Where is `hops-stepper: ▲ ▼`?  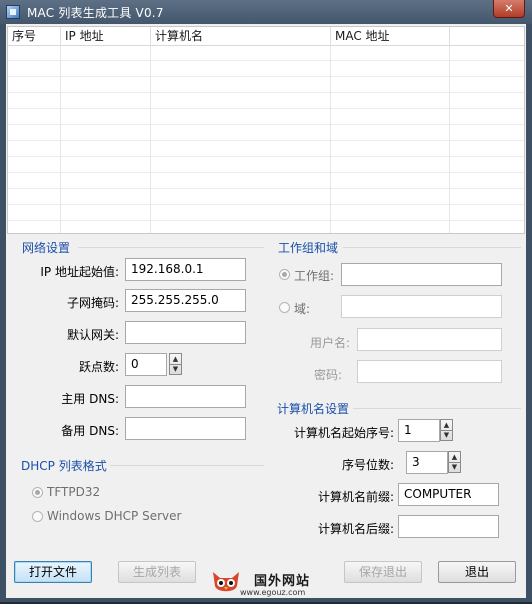 hops-stepper: ▲ ▼ is located at coordinates (175, 364).